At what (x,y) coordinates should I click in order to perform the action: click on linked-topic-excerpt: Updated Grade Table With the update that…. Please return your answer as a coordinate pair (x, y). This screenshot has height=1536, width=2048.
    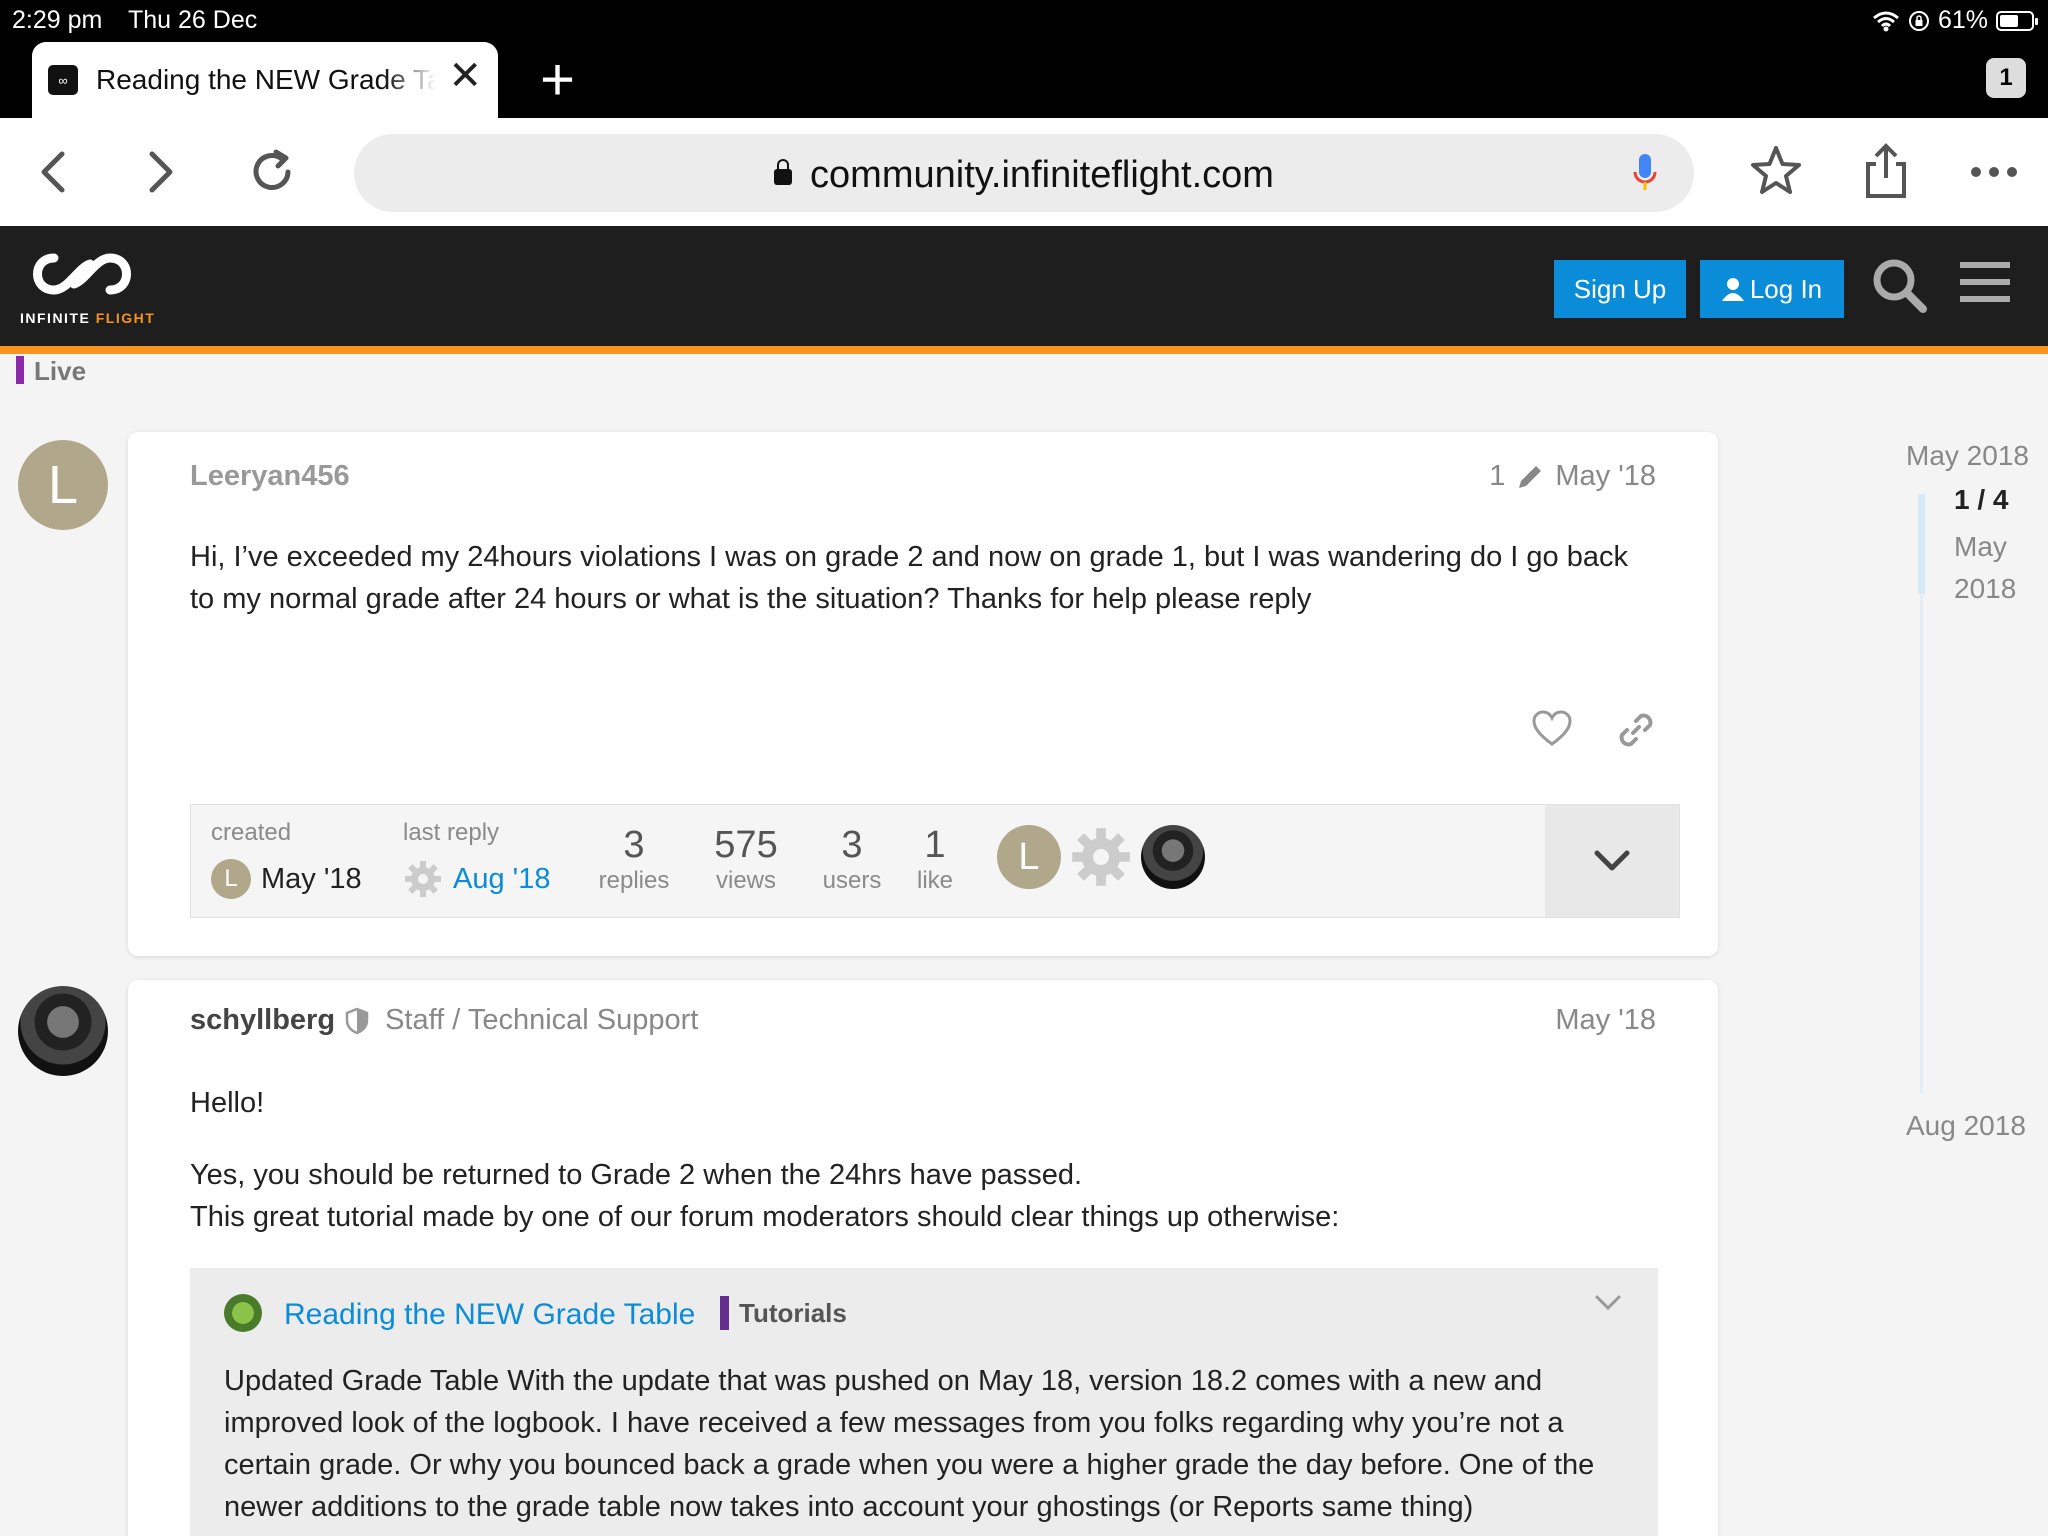
    Looking at the image, I should click on (909, 1444).